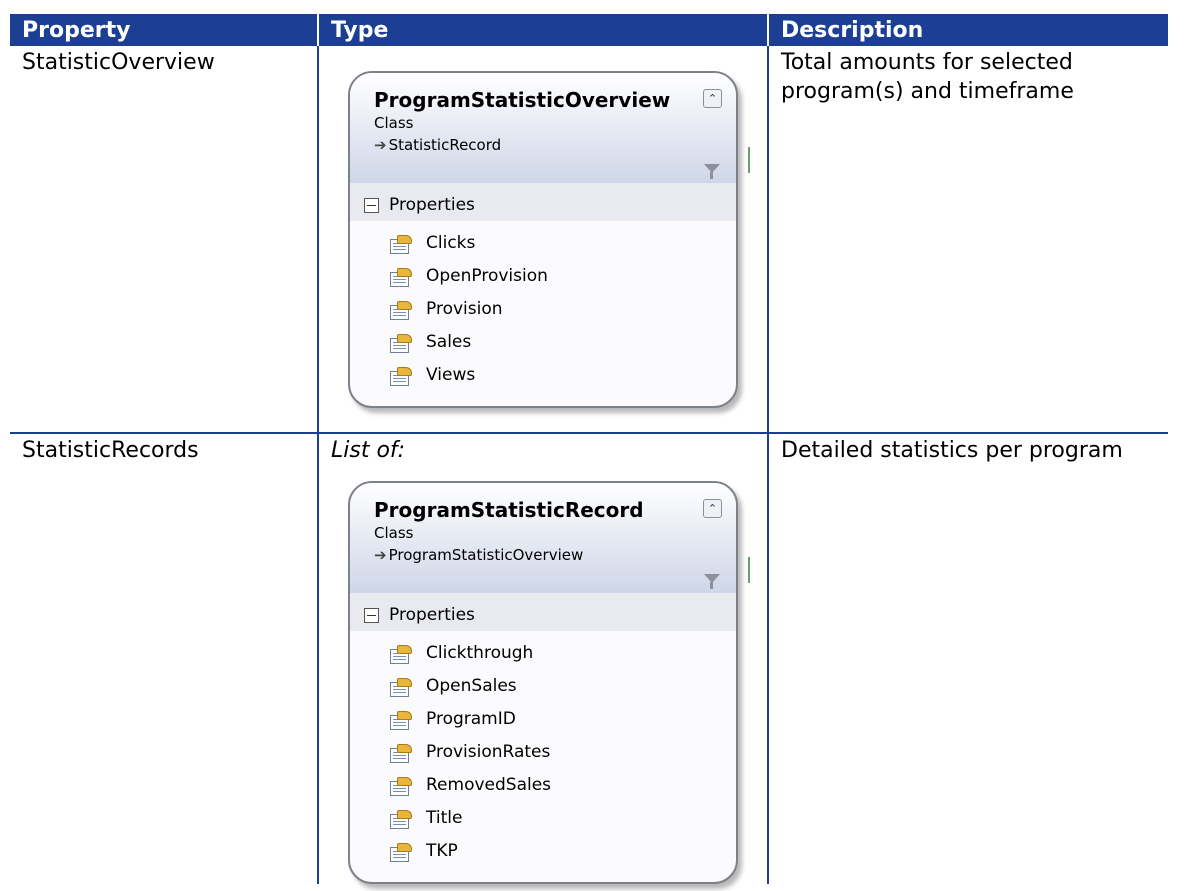 This screenshot has height=891, width=1189. What do you see at coordinates (445, 145) in the screenshot?
I see `base-class-name: StatisticRecord` at bounding box center [445, 145].